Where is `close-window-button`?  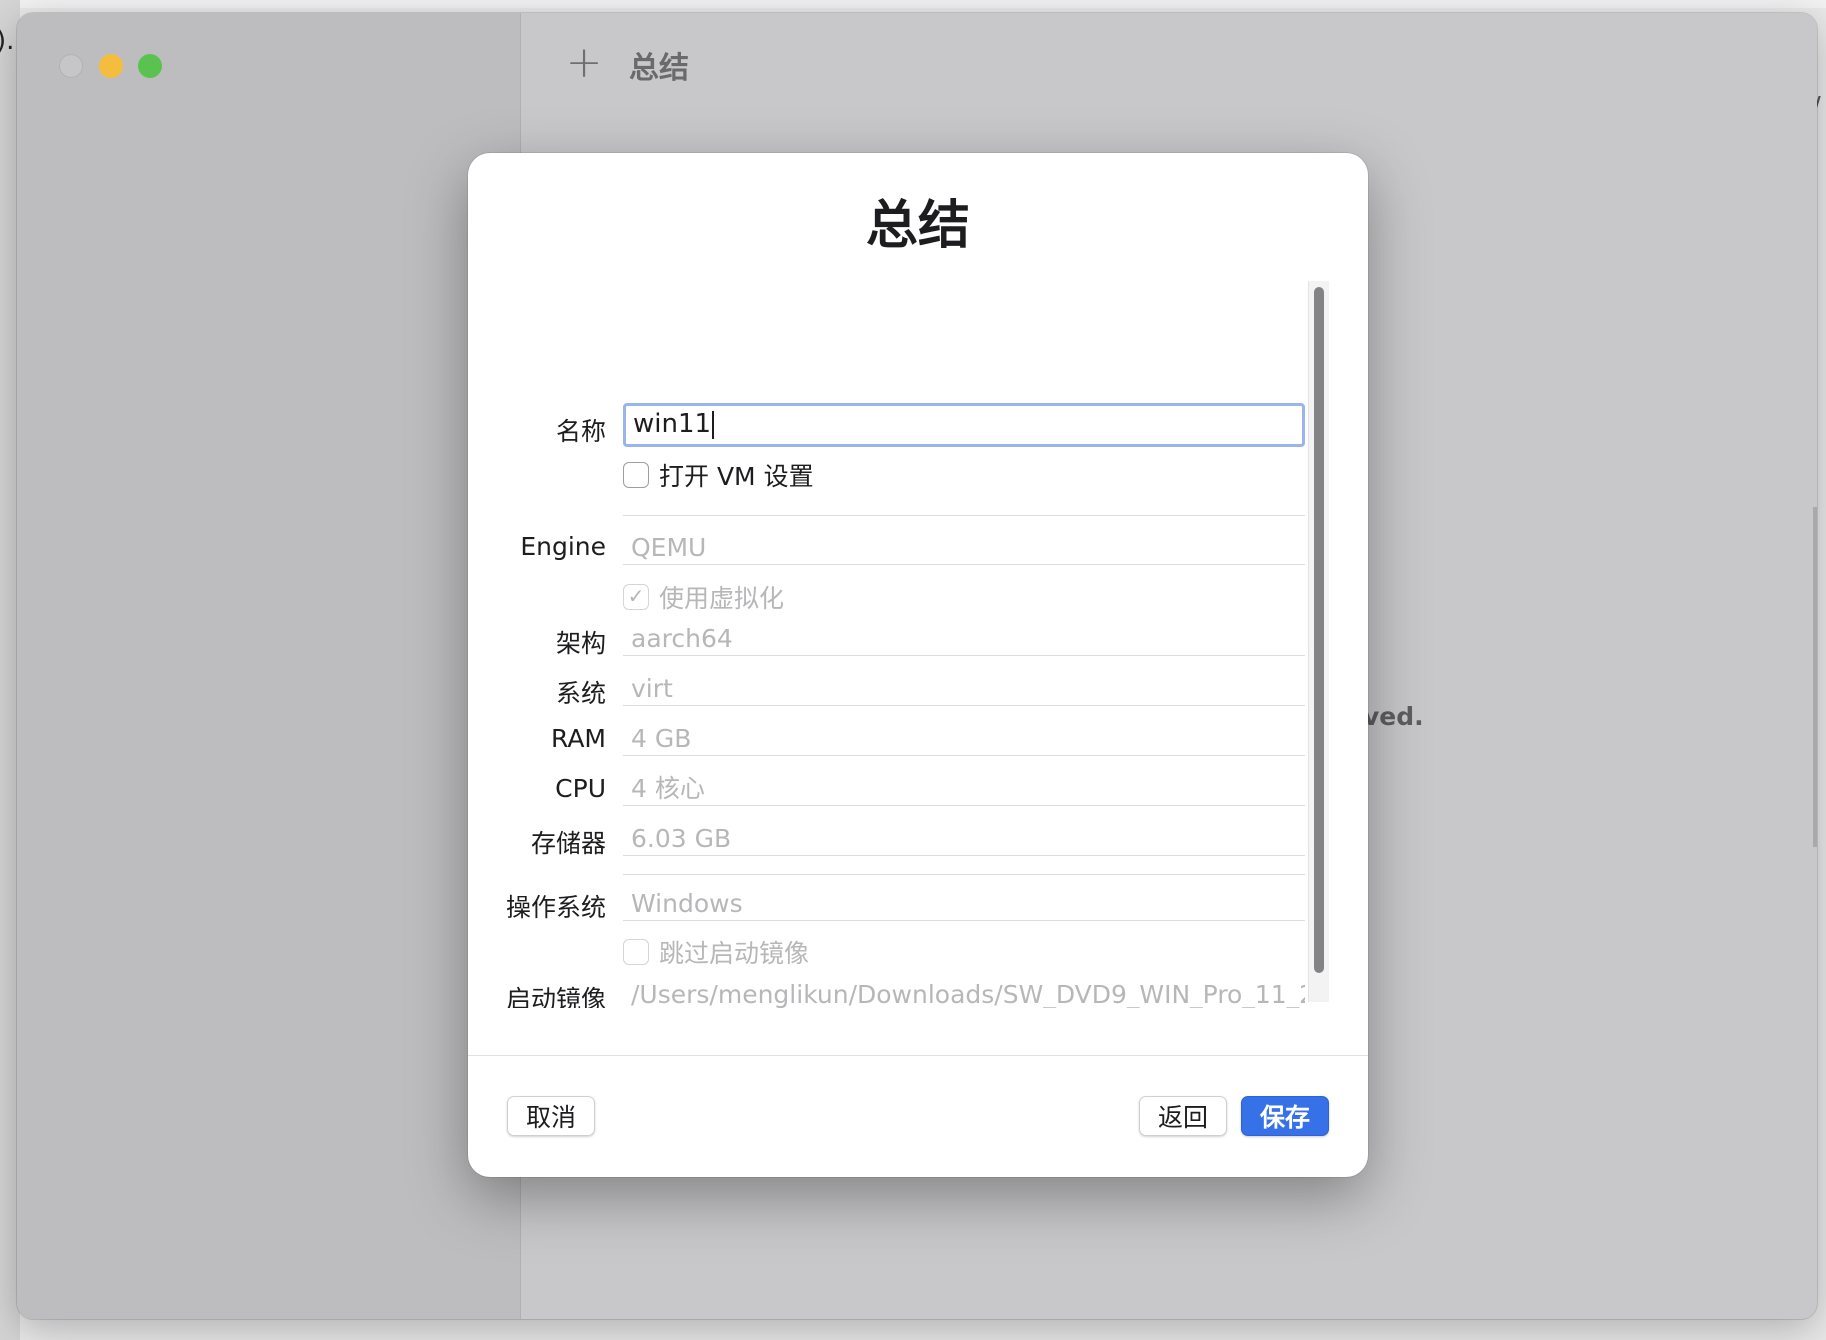
close-window-button is located at coordinates (71, 66).